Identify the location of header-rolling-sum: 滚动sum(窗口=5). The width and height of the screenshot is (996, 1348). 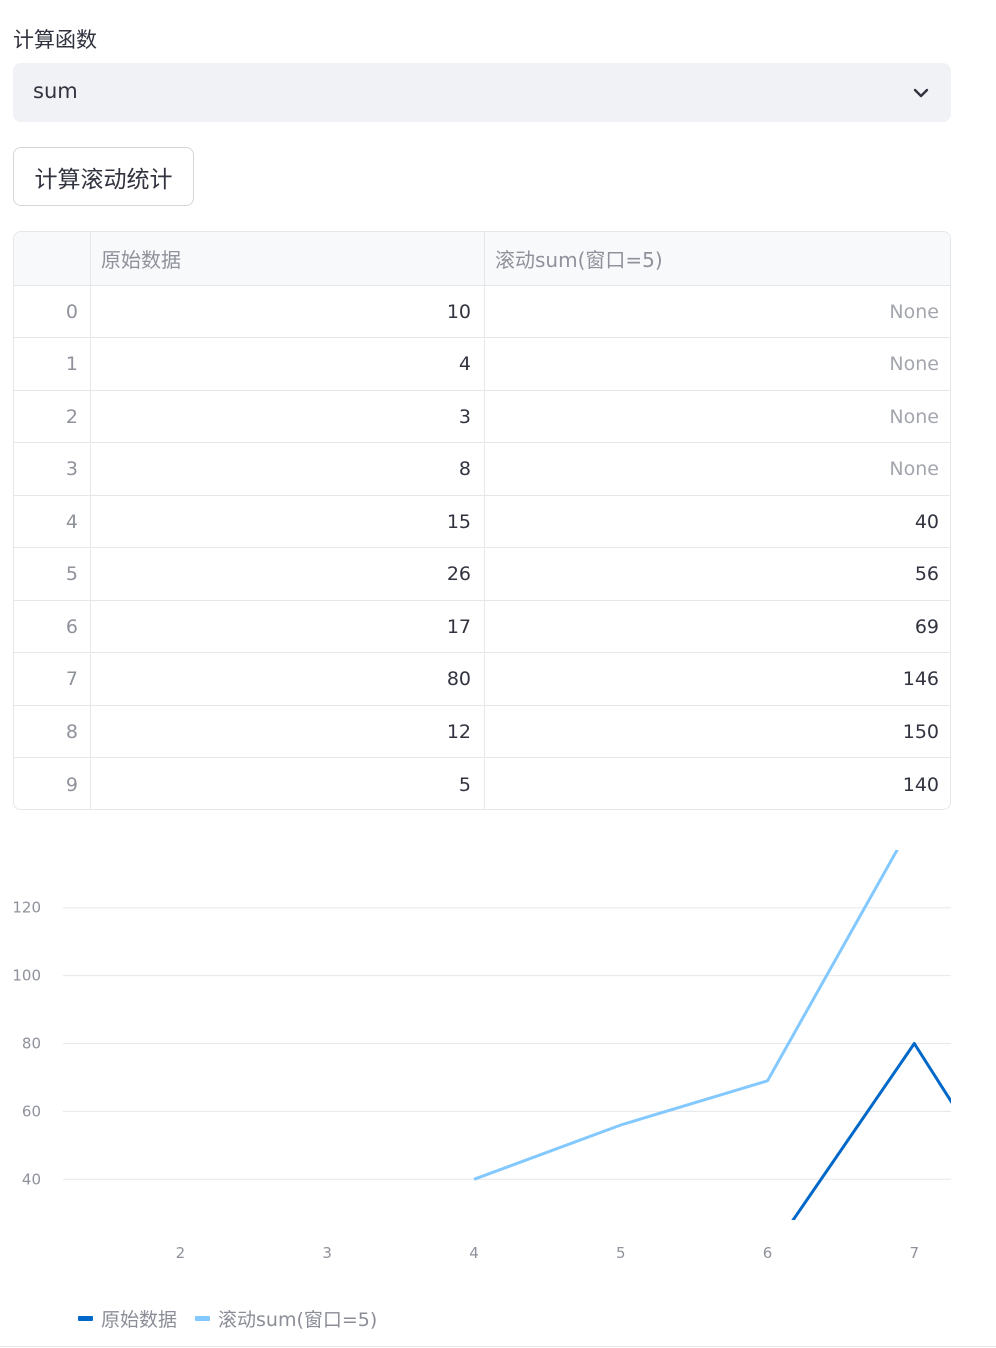
(717, 258).